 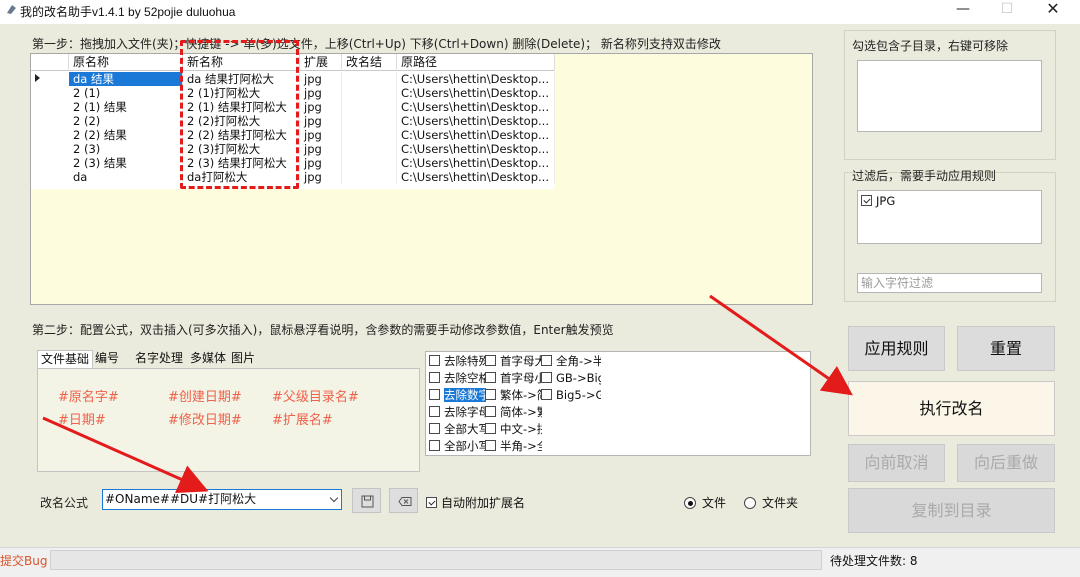 What do you see at coordinates (457, 395) in the screenshot?
I see `option-item: 去除数字` at bounding box center [457, 395].